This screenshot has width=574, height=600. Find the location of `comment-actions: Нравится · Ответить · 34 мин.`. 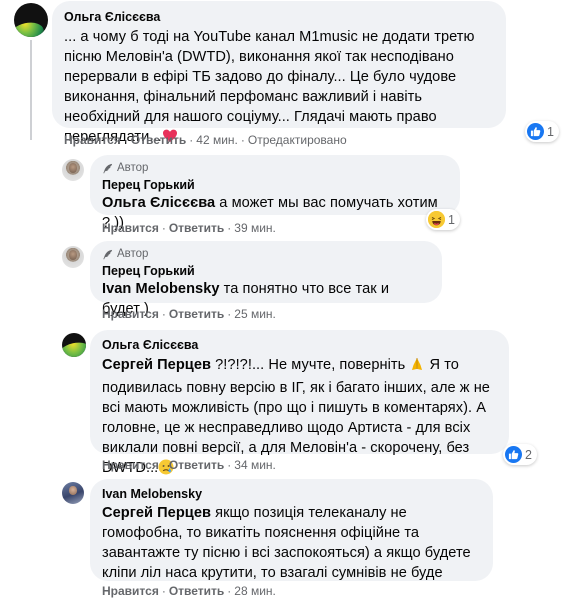

comment-actions: Нравится · Ответить · 34 мин. is located at coordinates (189, 465).